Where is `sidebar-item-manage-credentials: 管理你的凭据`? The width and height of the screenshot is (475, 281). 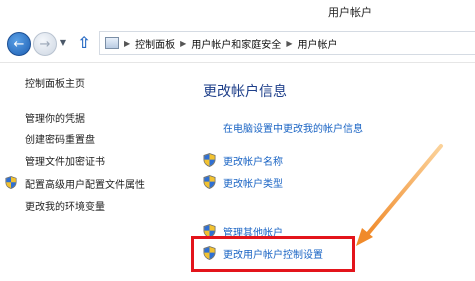
sidebar-item-manage-credentials: 管理你的凭据 is located at coordinates (55, 117).